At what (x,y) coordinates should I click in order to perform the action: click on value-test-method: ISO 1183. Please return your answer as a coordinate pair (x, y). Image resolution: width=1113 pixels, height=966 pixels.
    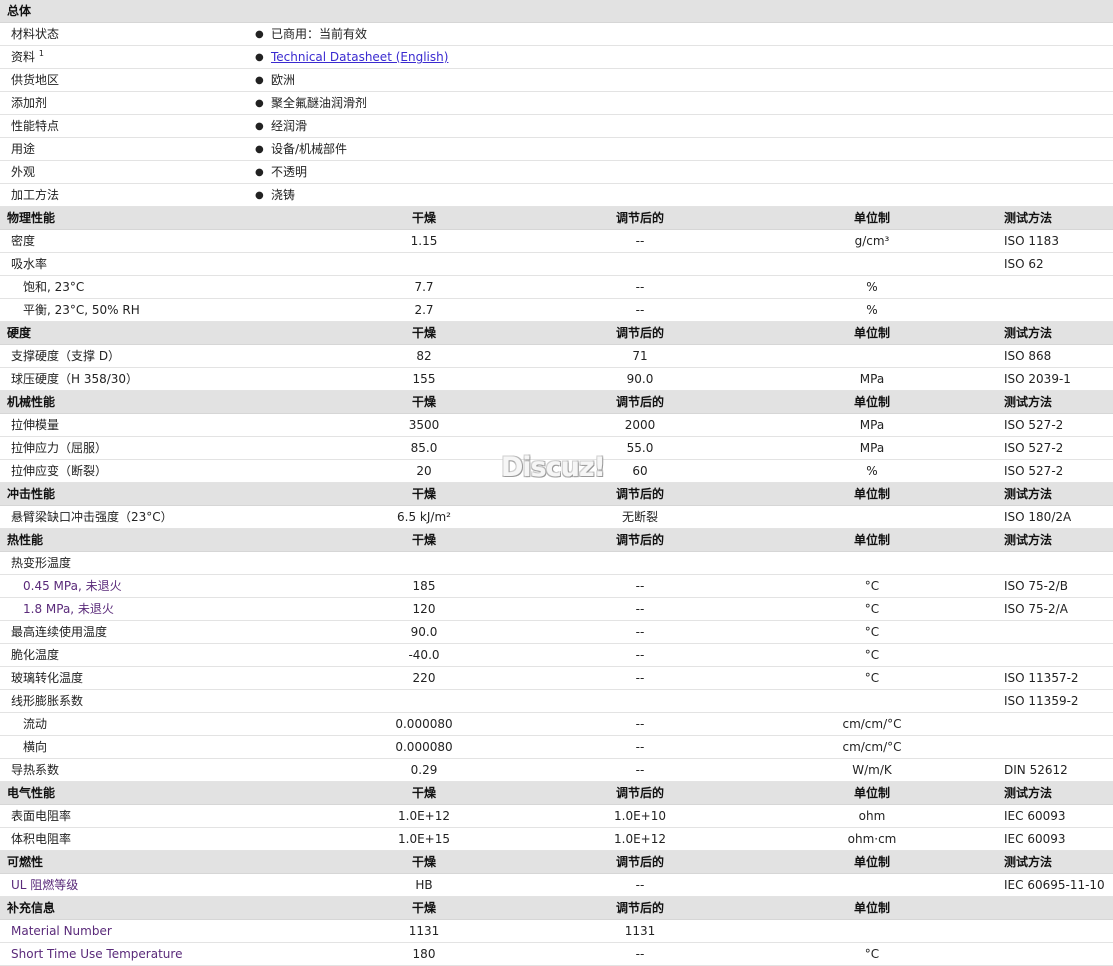
    Looking at the image, I should click on (1031, 241).